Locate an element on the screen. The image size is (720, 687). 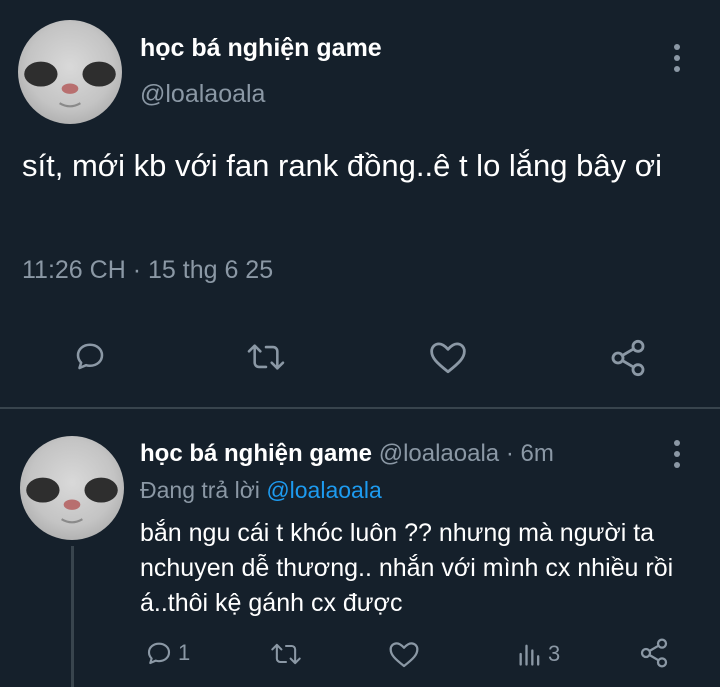
like-button is located at coordinates (448, 357).